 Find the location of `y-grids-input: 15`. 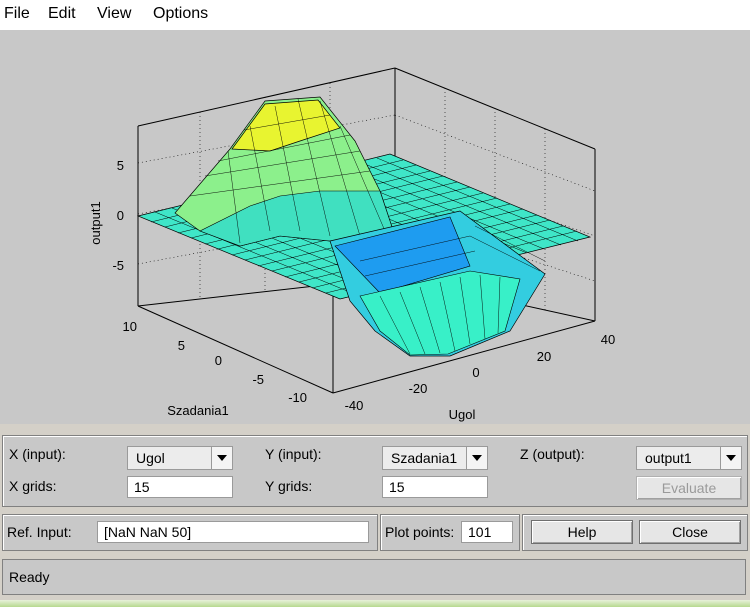

y-grids-input: 15 is located at coordinates (435, 487).